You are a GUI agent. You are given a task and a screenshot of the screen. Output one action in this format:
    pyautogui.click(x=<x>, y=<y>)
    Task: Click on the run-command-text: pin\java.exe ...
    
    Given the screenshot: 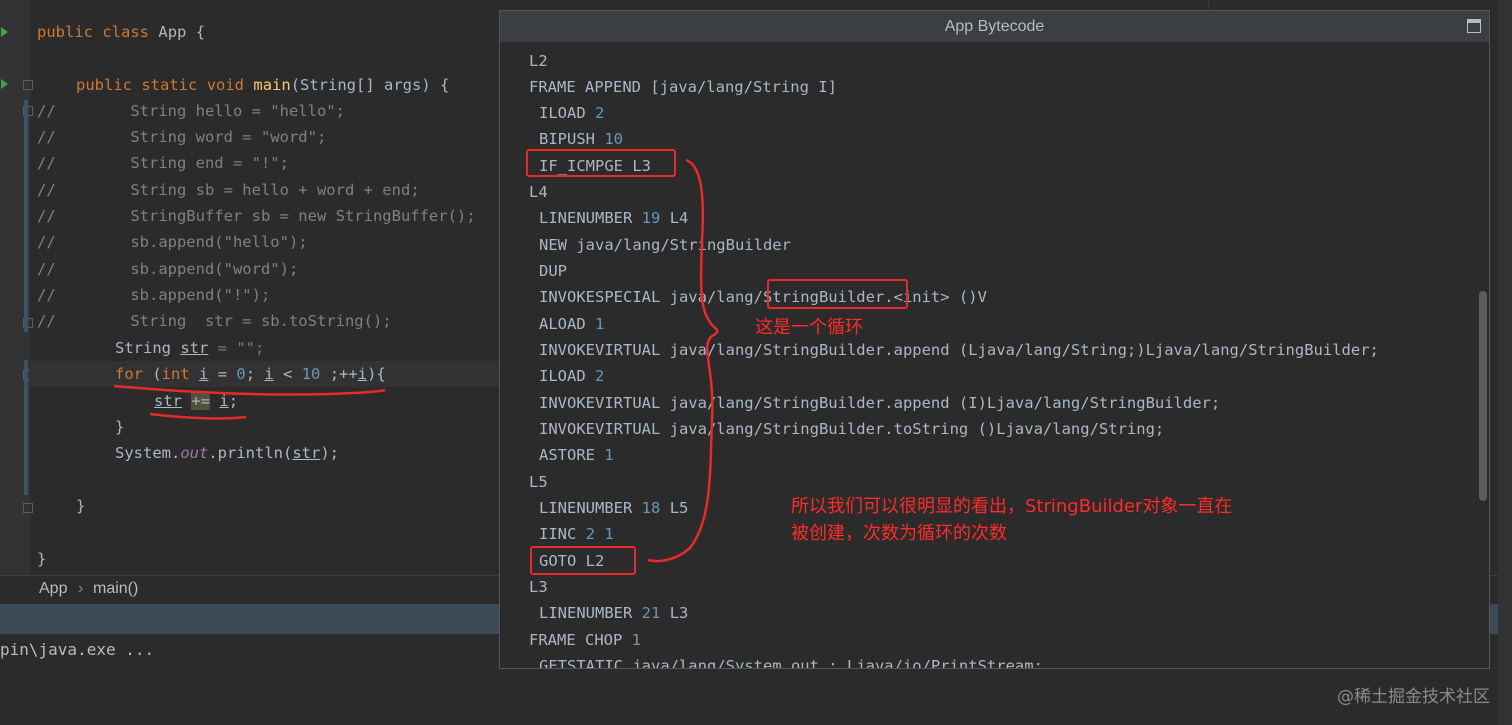 What is the action you would take?
    pyautogui.click(x=77, y=649)
    